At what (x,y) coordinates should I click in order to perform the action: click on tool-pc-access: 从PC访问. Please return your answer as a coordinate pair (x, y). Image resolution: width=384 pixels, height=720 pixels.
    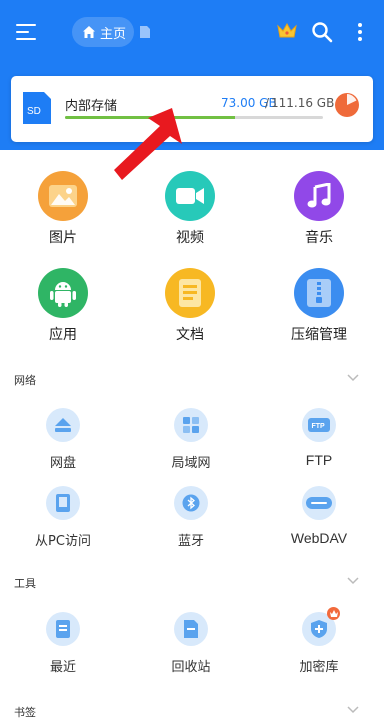
    Looking at the image, I should click on (63, 517).